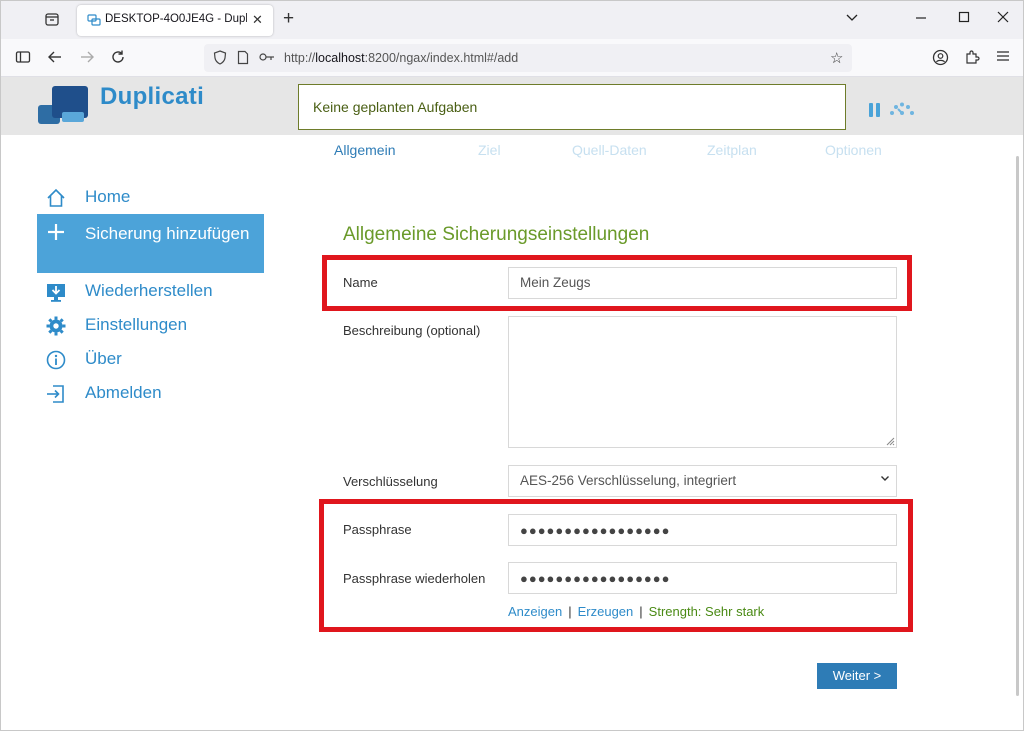 The height and width of the screenshot is (731, 1024). What do you see at coordinates (512, 20) in the screenshot?
I see `tab-bar: DESKTOP-4O0JE4G - Duplicati ✕ +` at bounding box center [512, 20].